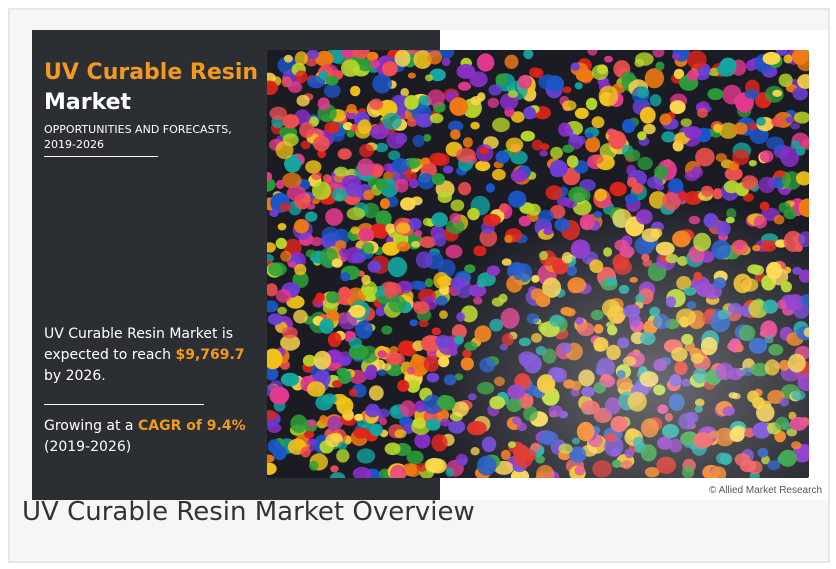 This screenshot has height=569, width=836. Describe the element at coordinates (151, 72) in the screenshot. I see `infographic-title-accent: UV Curable Resin` at that location.